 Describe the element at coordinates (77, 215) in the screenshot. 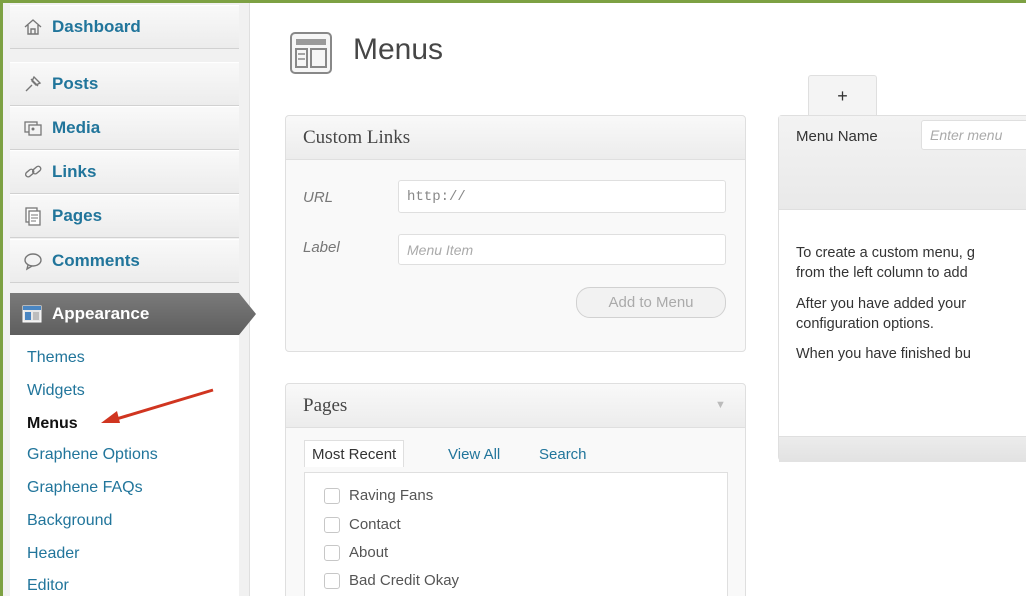

I see `sidebar-item-label: Pages` at that location.